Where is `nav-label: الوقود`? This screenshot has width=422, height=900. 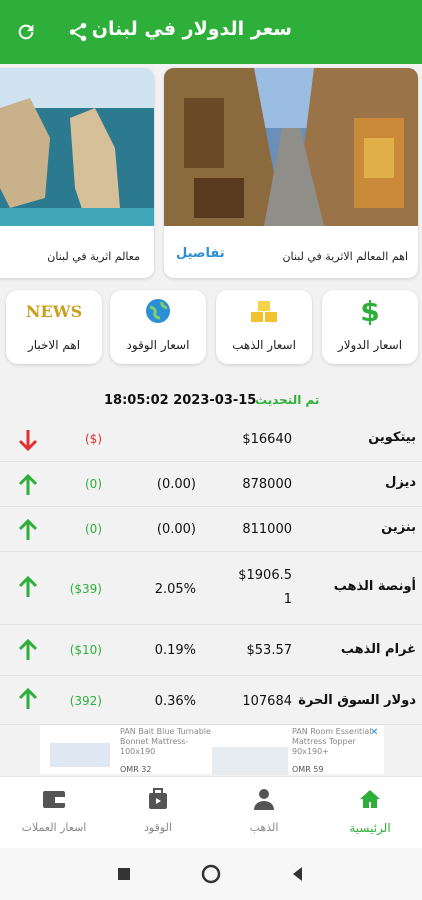
nav-label: الوقود is located at coordinates (158, 827).